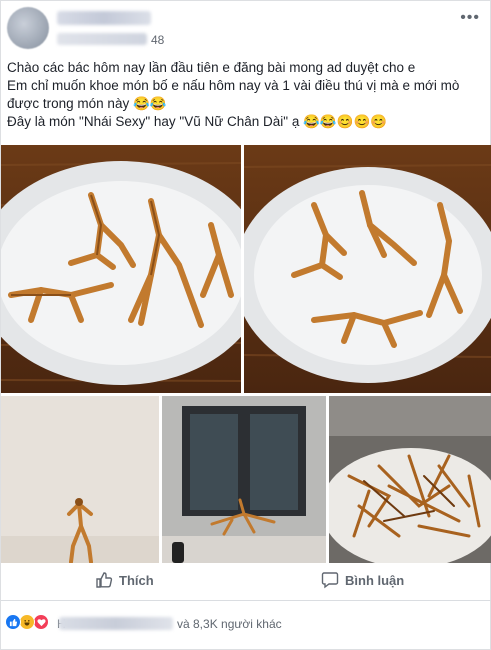  What do you see at coordinates (410, 479) in the screenshot?
I see `photo-fried-frogs-pile` at bounding box center [410, 479].